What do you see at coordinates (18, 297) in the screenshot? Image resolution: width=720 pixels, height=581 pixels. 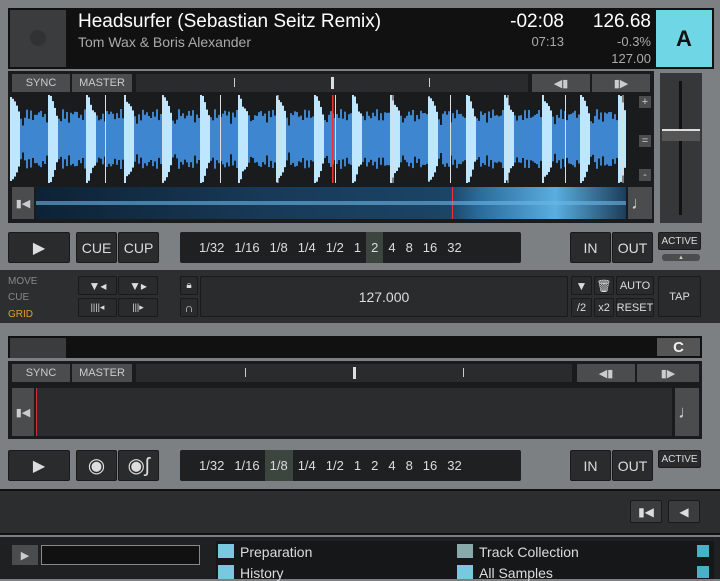 I see `mode-cue: CUE` at bounding box center [18, 297].